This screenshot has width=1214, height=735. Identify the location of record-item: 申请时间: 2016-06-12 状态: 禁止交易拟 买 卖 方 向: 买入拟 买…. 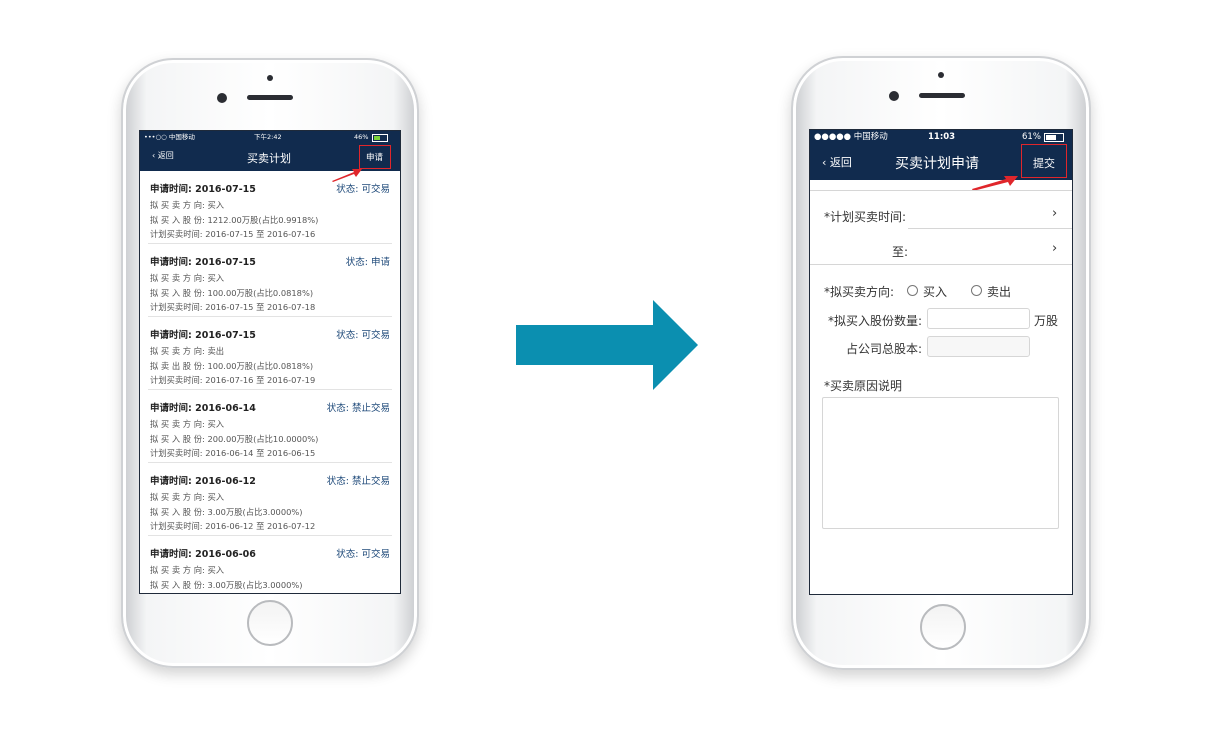
(270, 499).